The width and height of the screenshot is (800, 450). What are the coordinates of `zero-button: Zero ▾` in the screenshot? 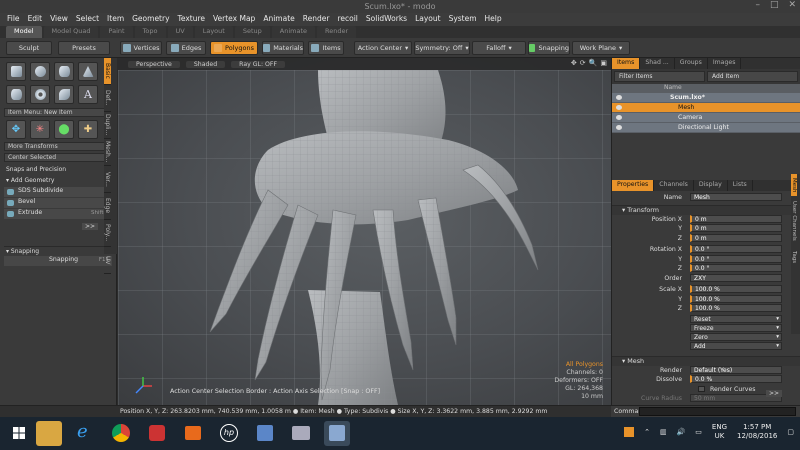 It's located at (736, 336).